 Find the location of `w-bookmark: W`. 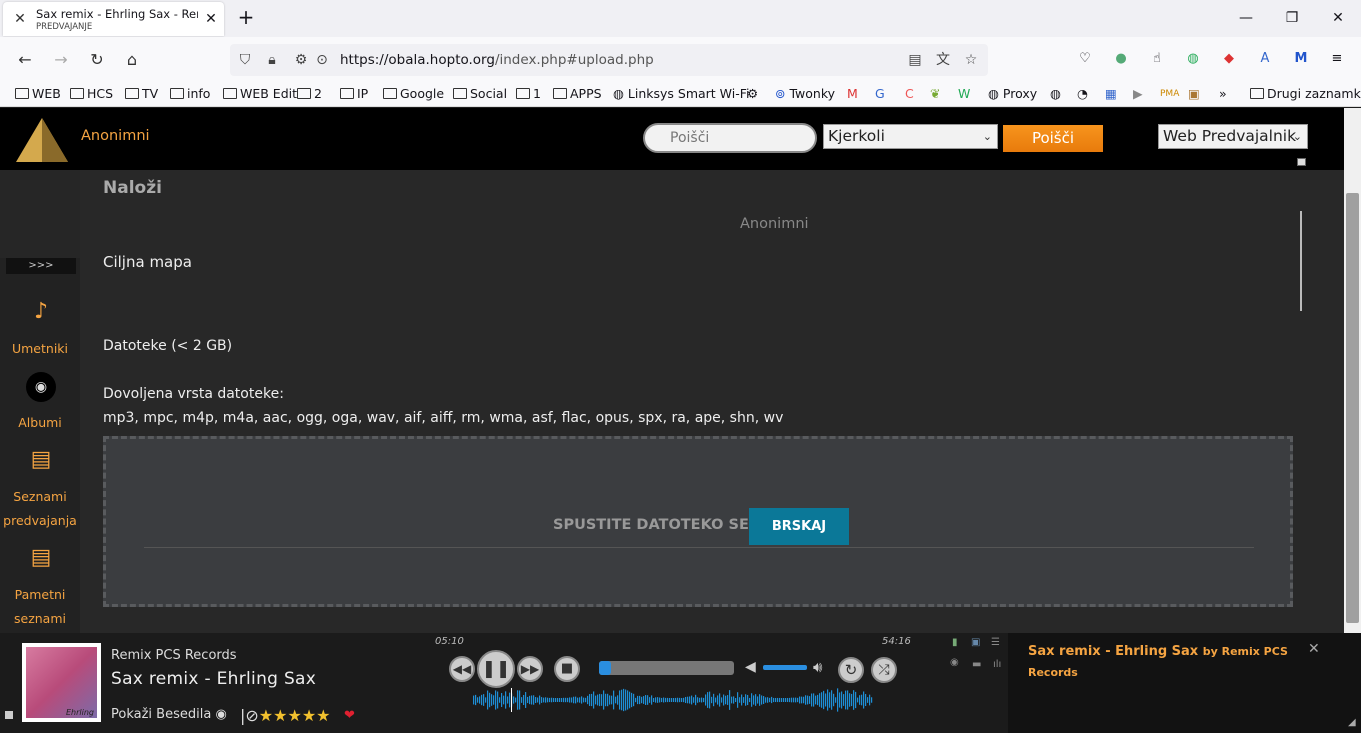

w-bookmark: W is located at coordinates (964, 93).